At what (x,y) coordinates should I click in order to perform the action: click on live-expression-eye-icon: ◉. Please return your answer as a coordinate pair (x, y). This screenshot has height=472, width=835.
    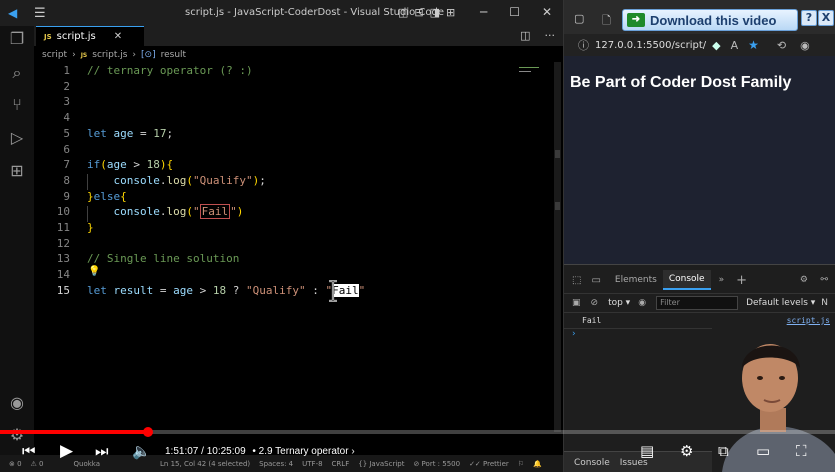
    Looking at the image, I should click on (642, 303).